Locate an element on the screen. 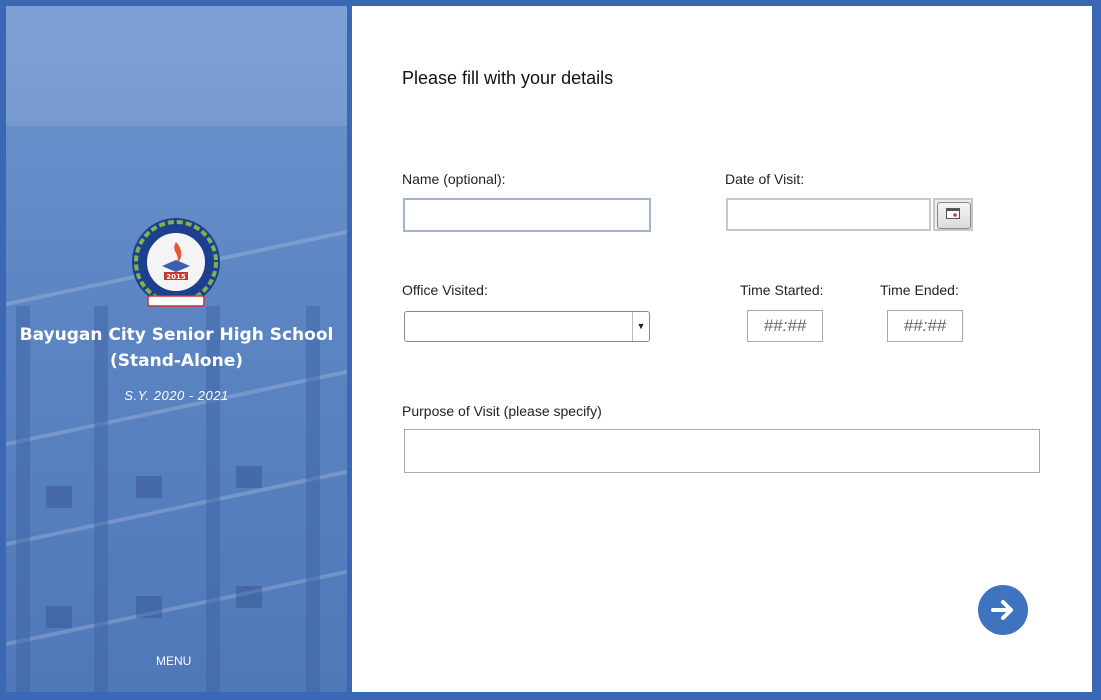  school-year: S.Y. 2020 - 2021 is located at coordinates (176, 395).